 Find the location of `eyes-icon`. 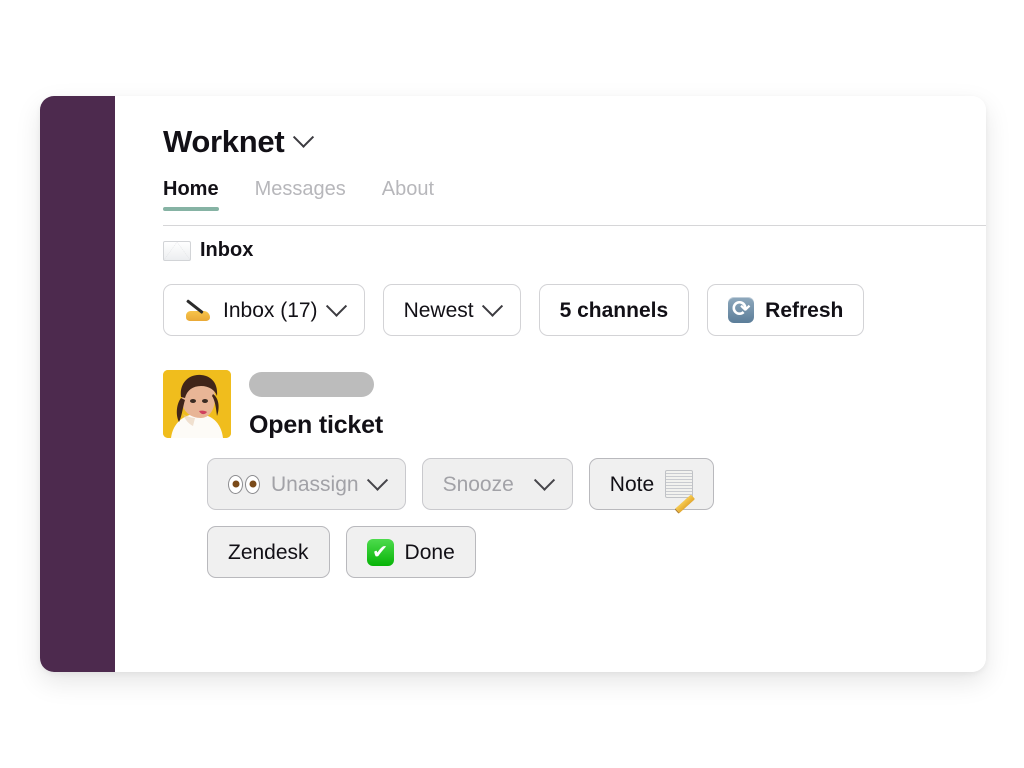

eyes-icon is located at coordinates (244, 484).